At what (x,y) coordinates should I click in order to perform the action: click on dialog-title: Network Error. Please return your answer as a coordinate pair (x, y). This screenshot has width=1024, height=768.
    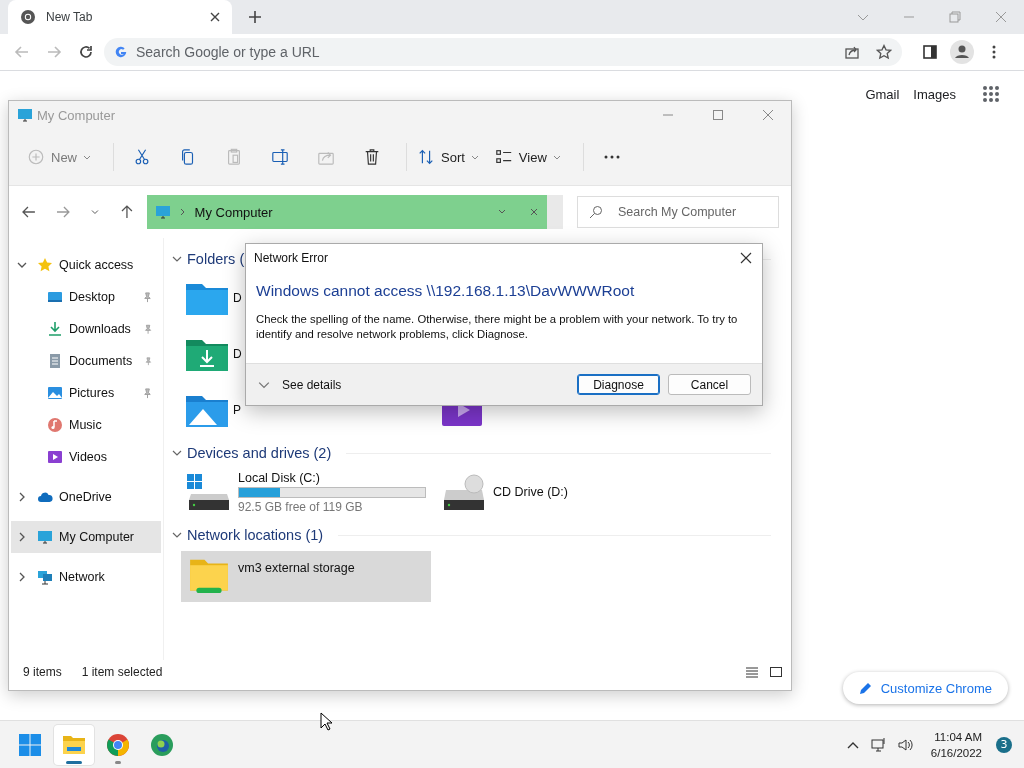
    Looking at the image, I should click on (291, 258).